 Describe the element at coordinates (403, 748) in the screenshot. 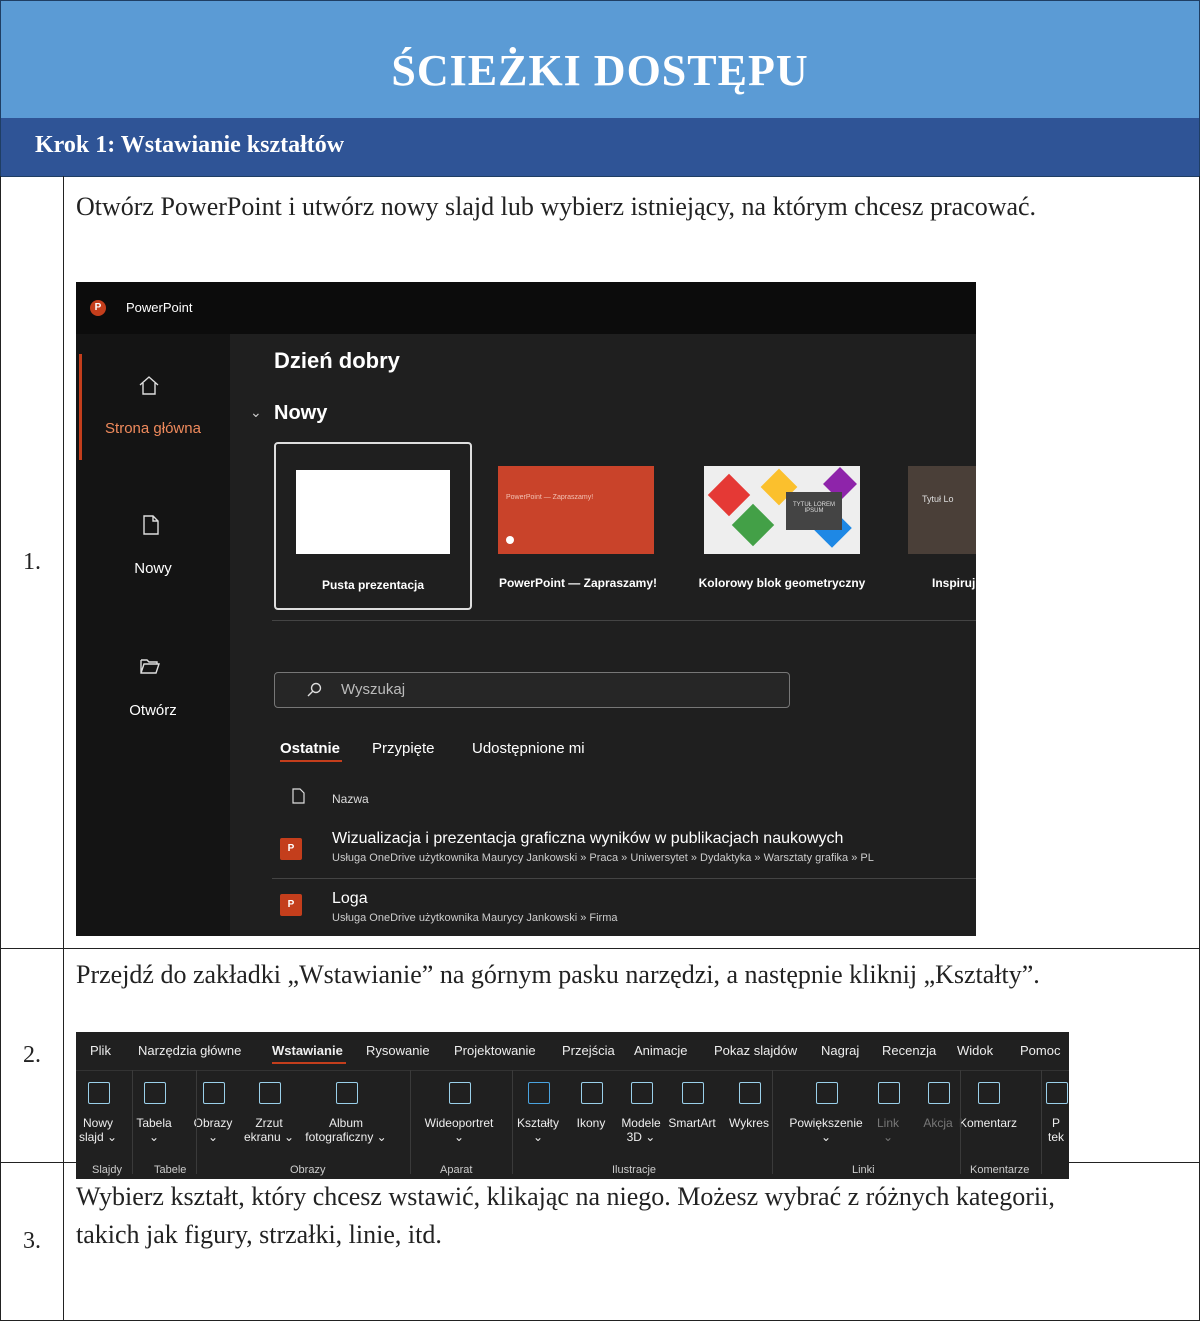

I see `tab-pinned: Przypięte` at that location.